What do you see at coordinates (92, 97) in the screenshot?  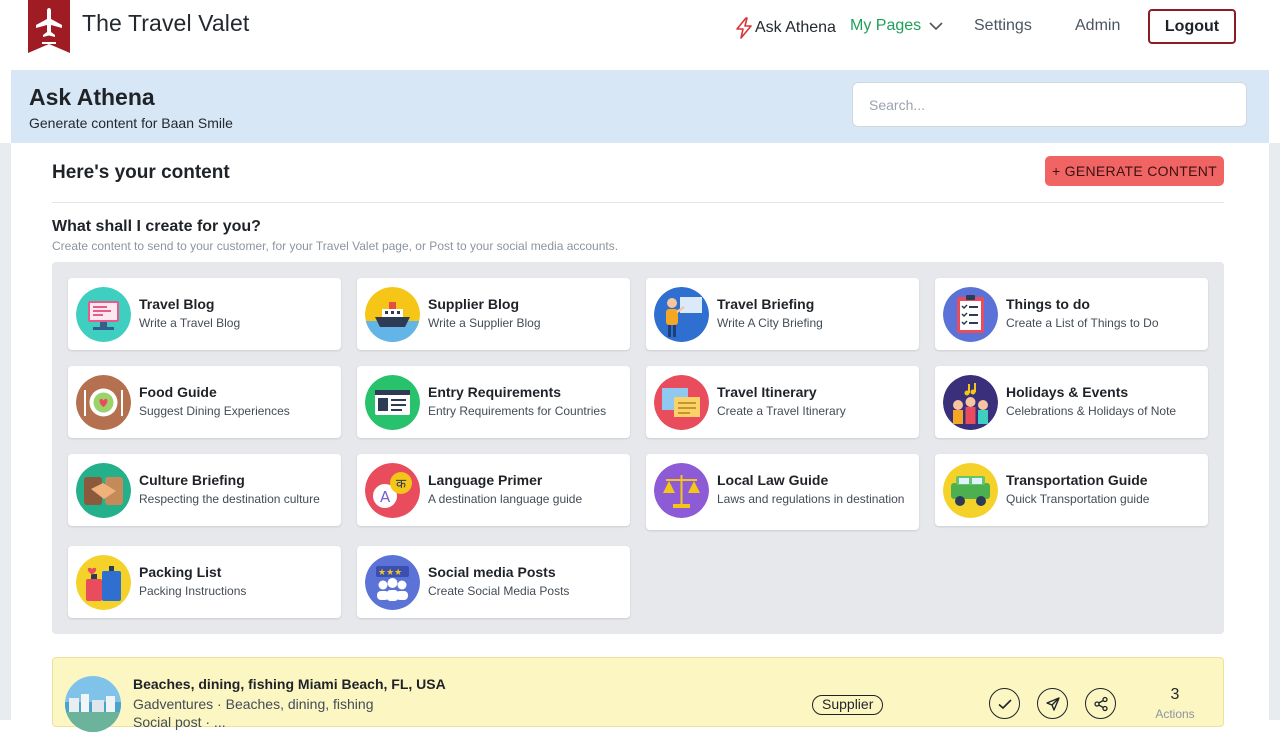 I see `page-title: Ask Athena` at bounding box center [92, 97].